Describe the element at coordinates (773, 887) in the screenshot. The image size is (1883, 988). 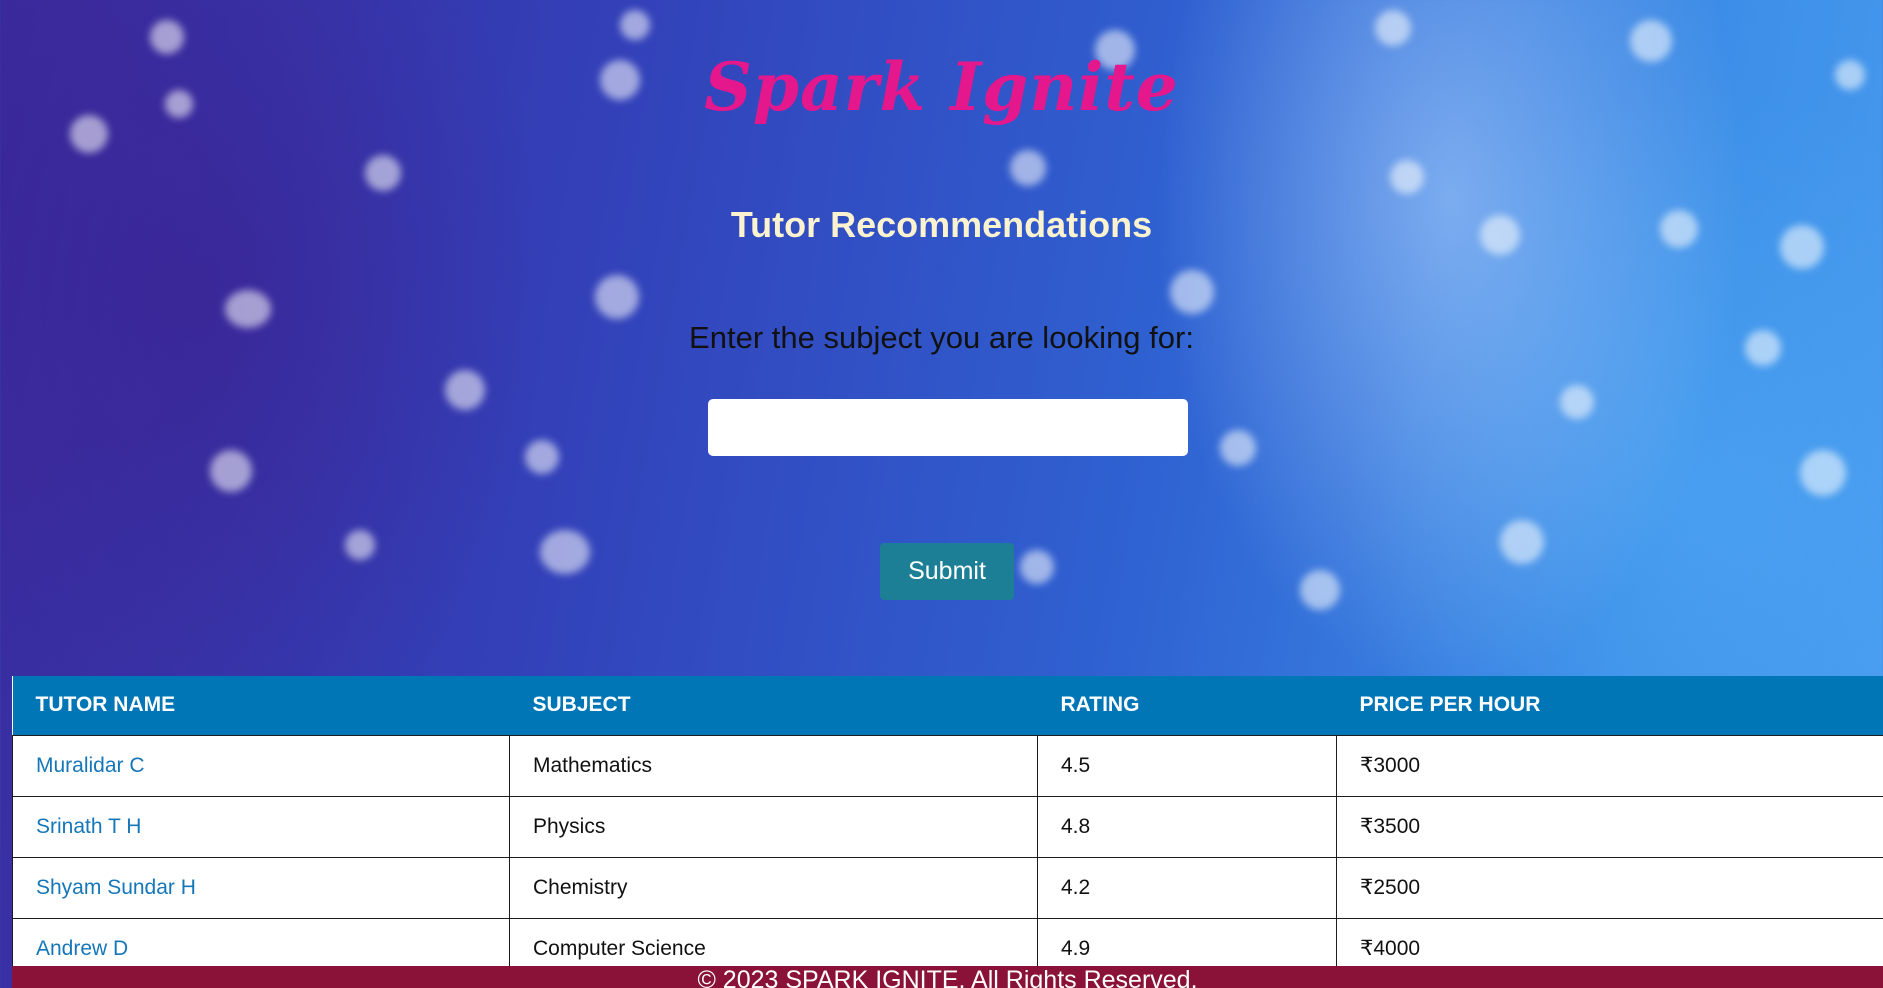
I see `subject-cell: Chemistry` at that location.